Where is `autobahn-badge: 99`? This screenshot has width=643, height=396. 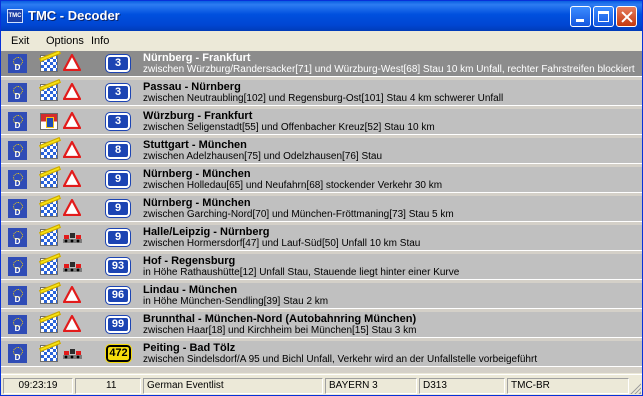 autobahn-badge: 99 is located at coordinates (118, 324).